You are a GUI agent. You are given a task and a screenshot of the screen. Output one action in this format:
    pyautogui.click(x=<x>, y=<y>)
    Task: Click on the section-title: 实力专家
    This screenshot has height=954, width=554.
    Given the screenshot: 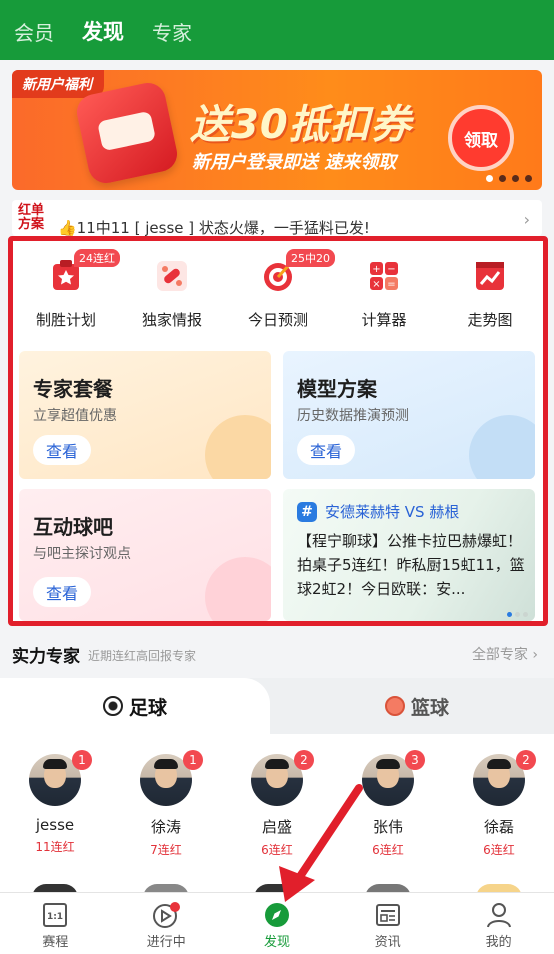 What is the action you would take?
    pyautogui.click(x=46, y=657)
    